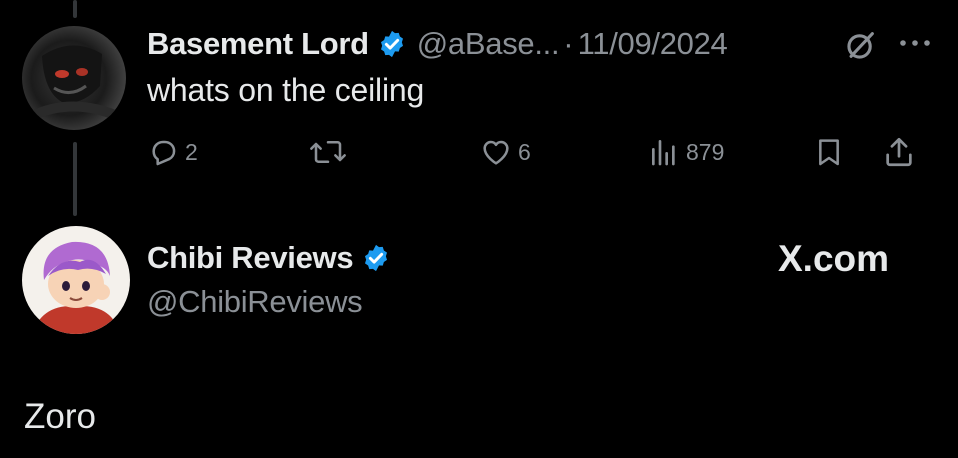 This screenshot has width=958, height=458. What do you see at coordinates (250, 258) in the screenshot?
I see `display-name: Chibi Reviews` at bounding box center [250, 258].